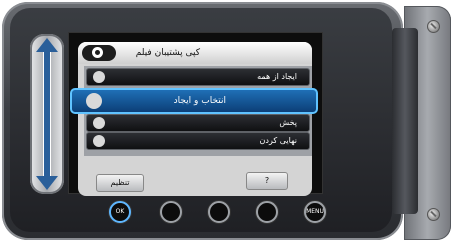  Describe the element at coordinates (99, 141) in the screenshot. I see `finalize-icon` at that location.